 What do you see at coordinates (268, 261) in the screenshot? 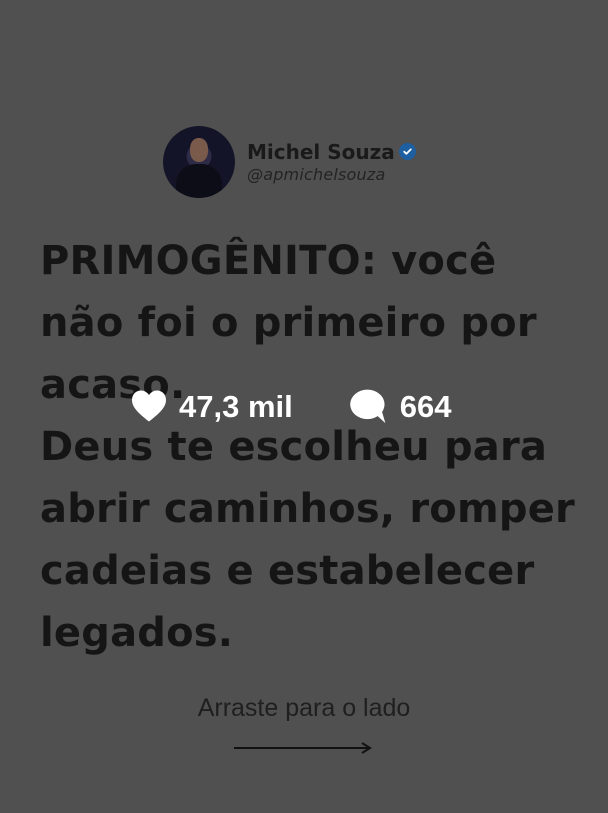
I see `quote-line: PRIMOGÊNITO: você` at bounding box center [268, 261].